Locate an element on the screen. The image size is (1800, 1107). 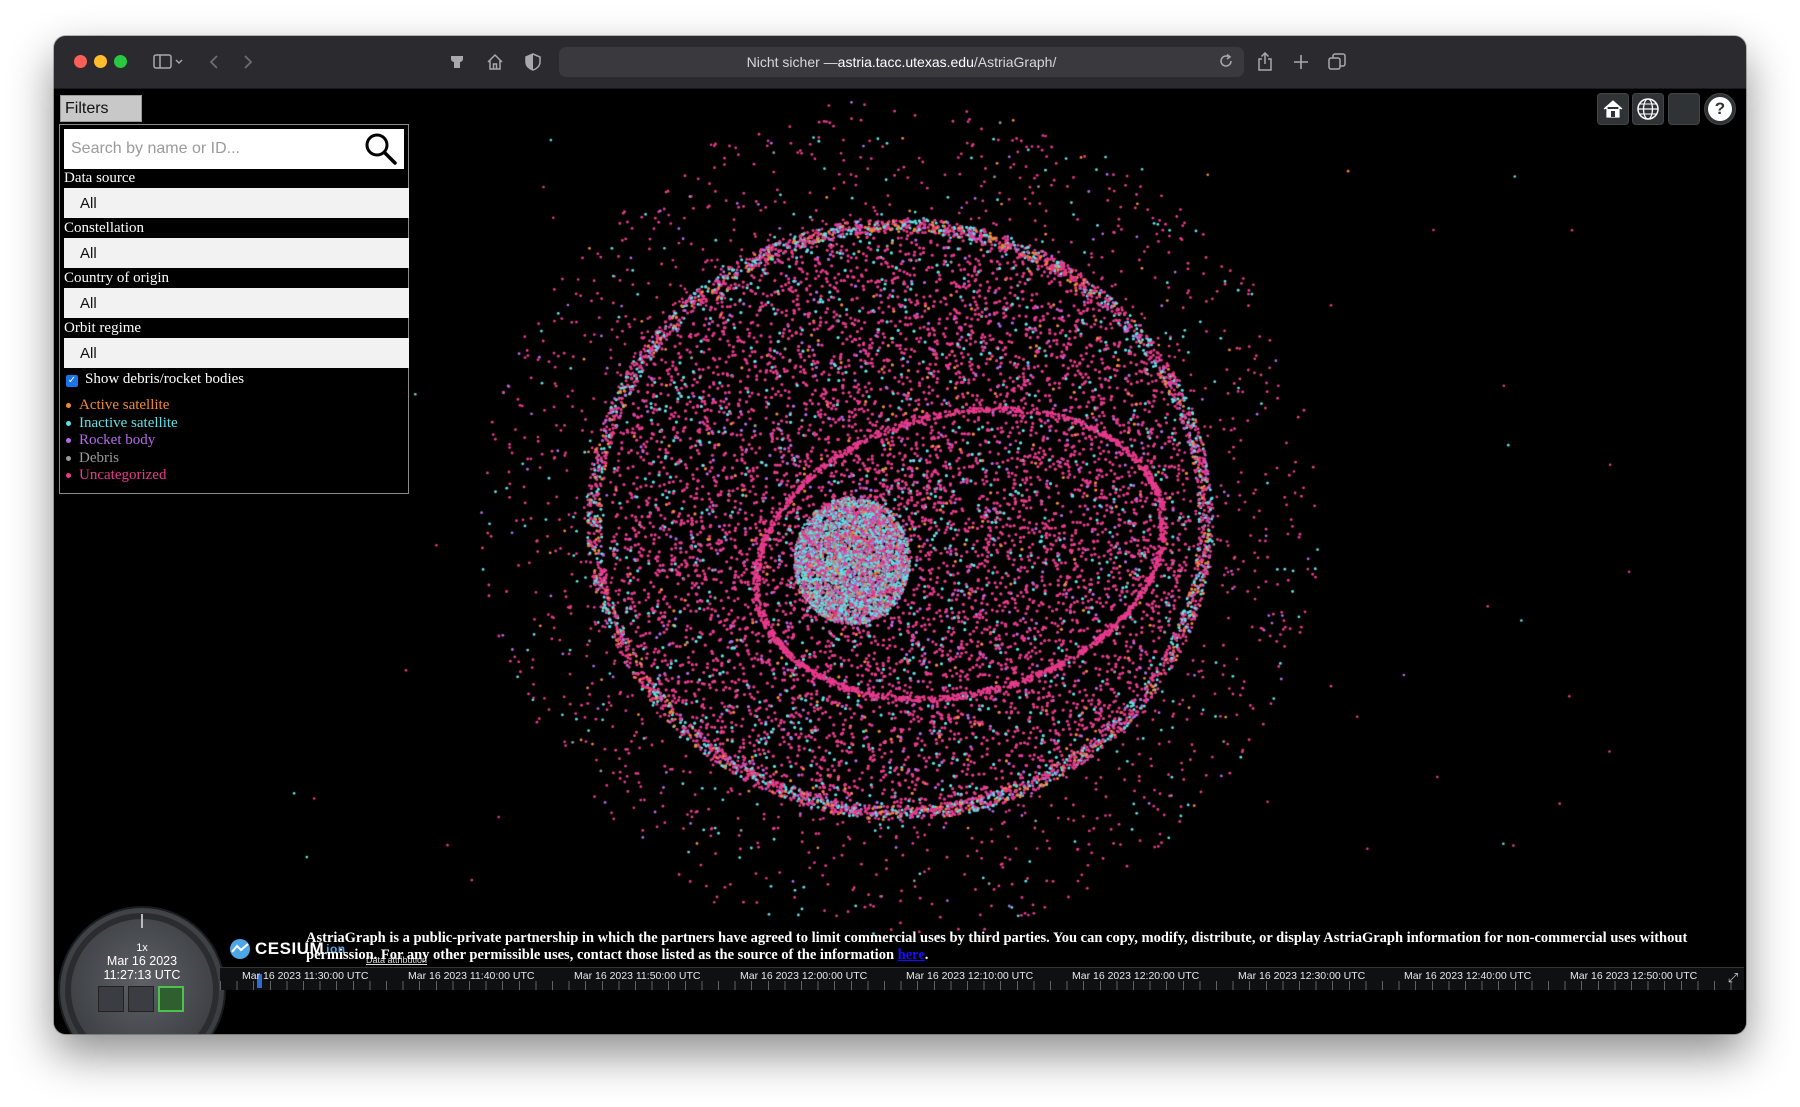
constellation-label: Constellation is located at coordinates (104, 228).